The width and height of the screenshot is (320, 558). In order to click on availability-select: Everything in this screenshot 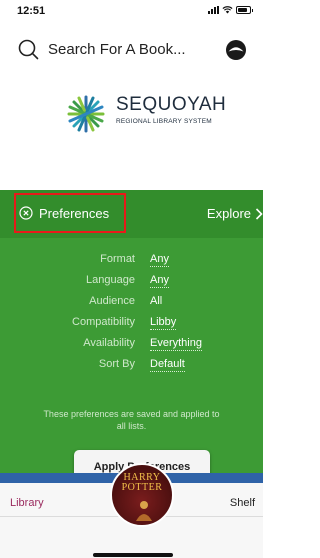, I will do `click(176, 344)`.